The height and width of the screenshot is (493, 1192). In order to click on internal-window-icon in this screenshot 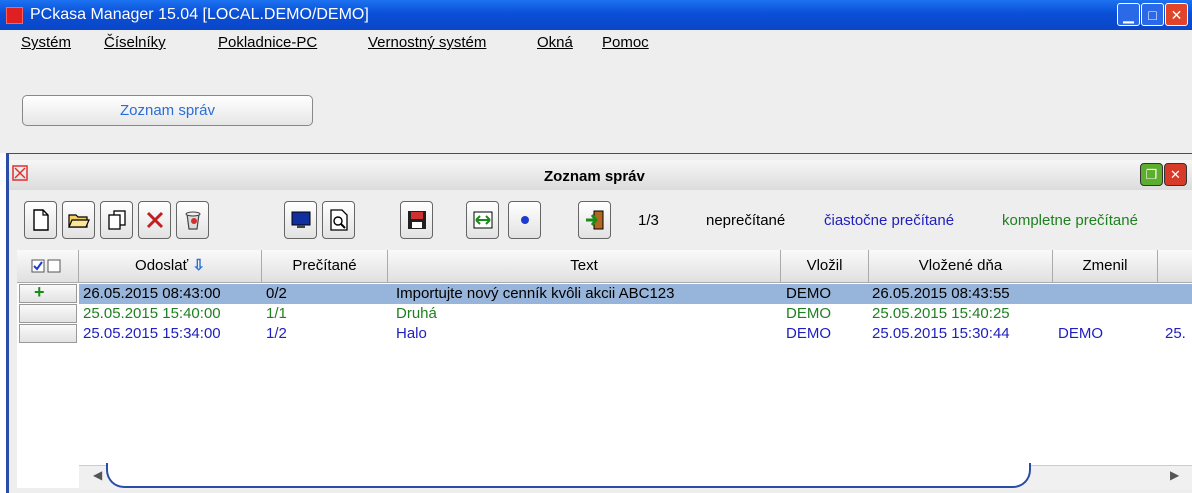, I will do `click(20, 173)`.